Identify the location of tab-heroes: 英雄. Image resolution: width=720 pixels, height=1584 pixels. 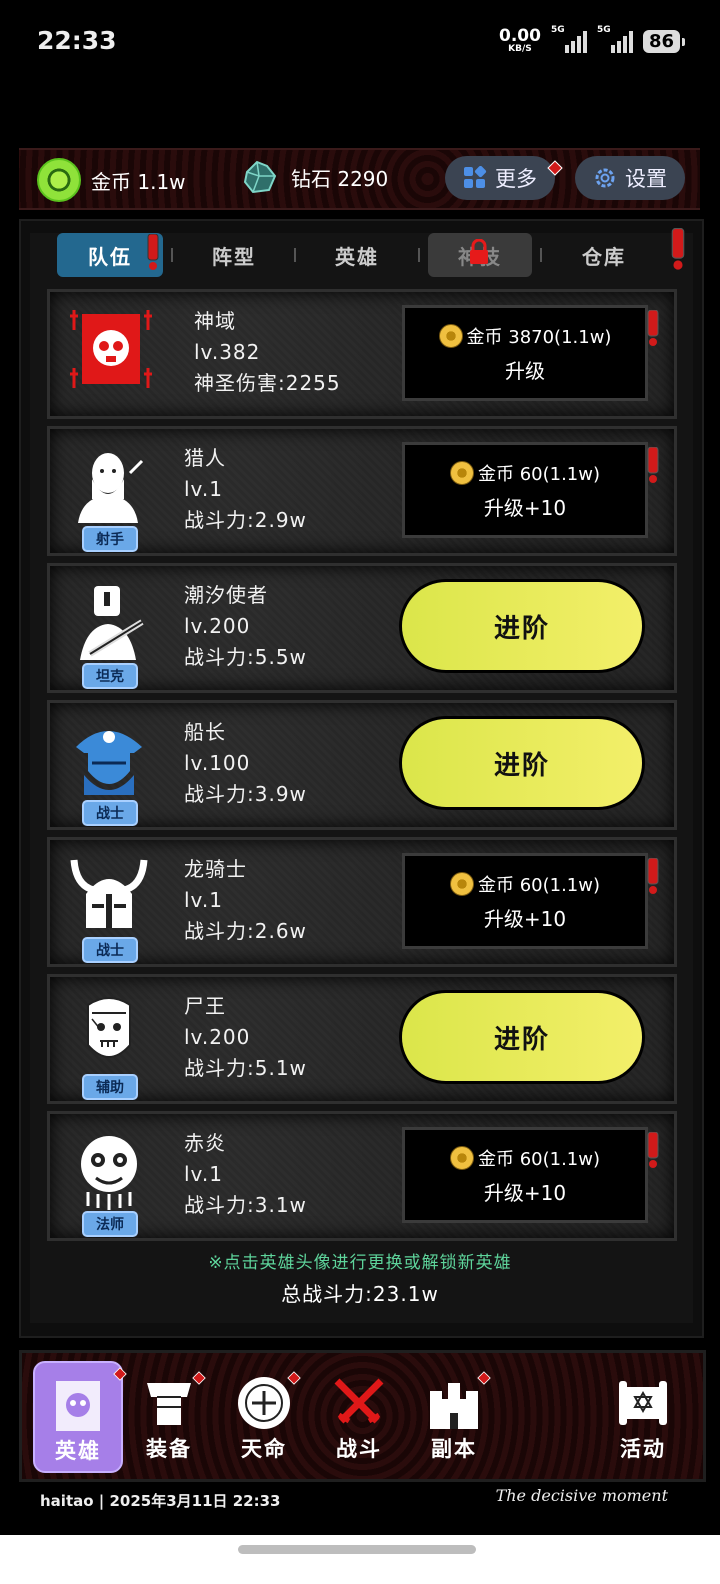
(357, 255).